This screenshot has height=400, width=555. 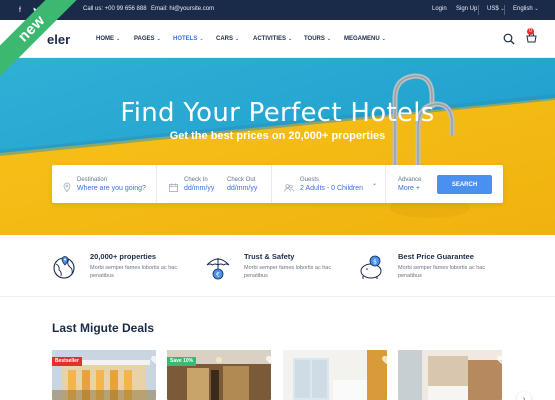 What do you see at coordinates (524, 396) in the screenshot?
I see `chevron-right-icon: ›` at bounding box center [524, 396].